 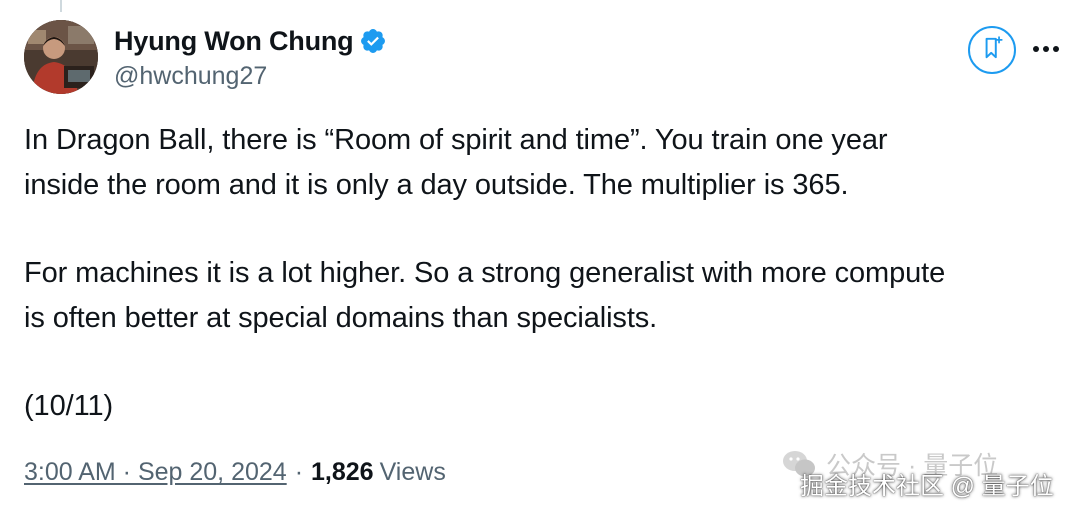 What do you see at coordinates (234, 41) in the screenshot?
I see `author-display-name: Hyung Won Chung` at bounding box center [234, 41].